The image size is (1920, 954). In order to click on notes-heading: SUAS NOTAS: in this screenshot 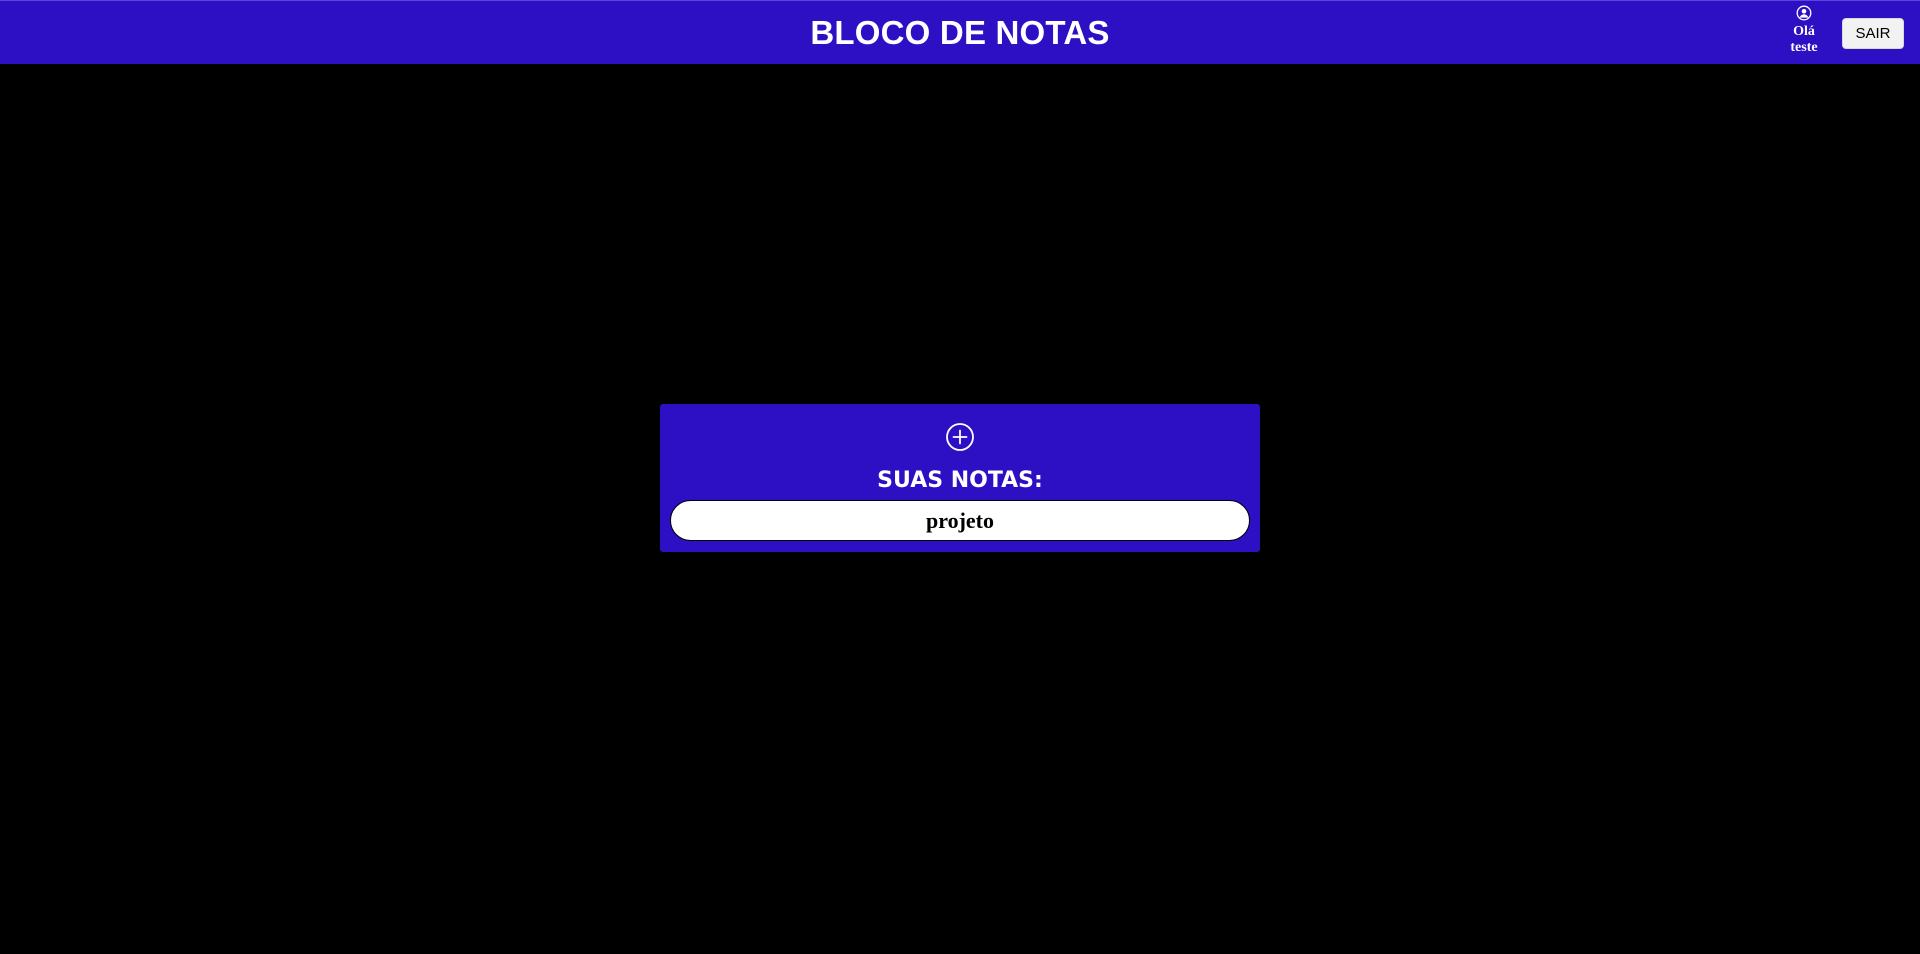, I will do `click(960, 480)`.